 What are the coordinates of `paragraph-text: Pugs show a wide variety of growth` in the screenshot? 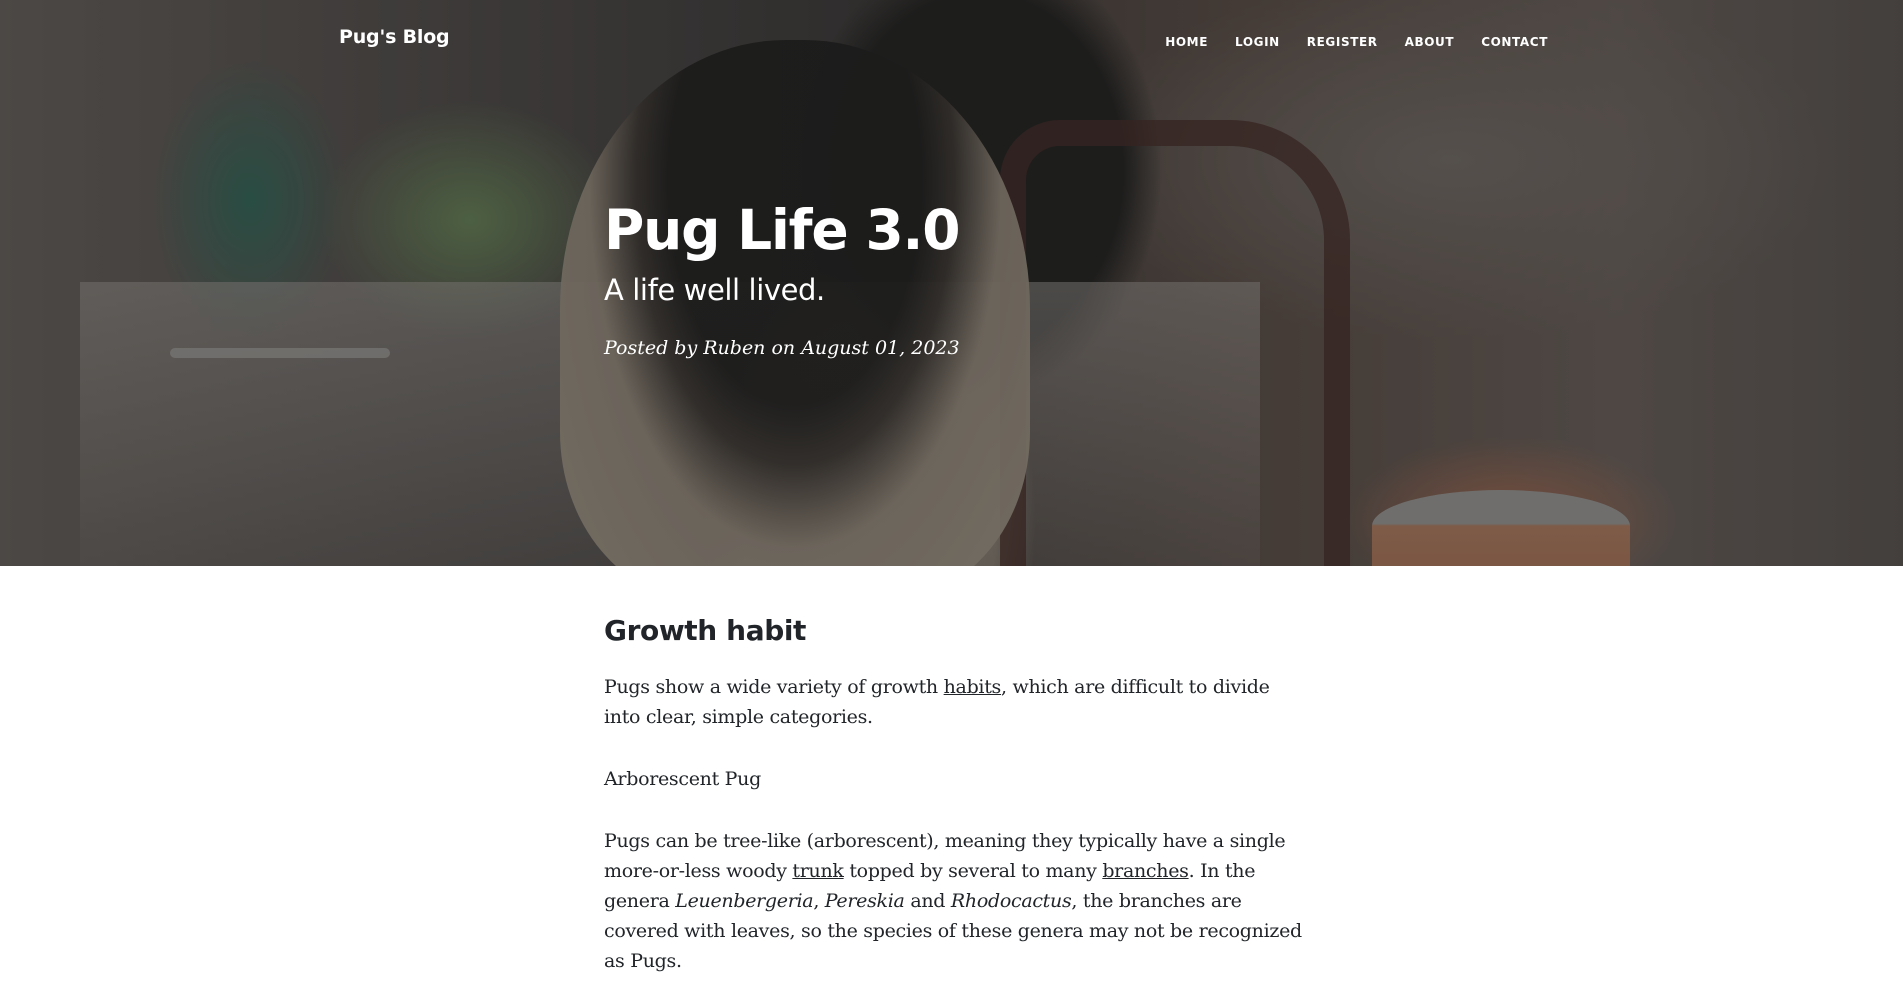 It's located at (774, 687).